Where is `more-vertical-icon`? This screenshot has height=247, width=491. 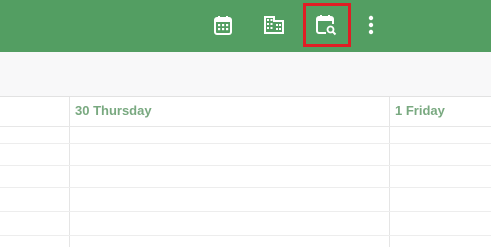 more-vertical-icon is located at coordinates (371, 25).